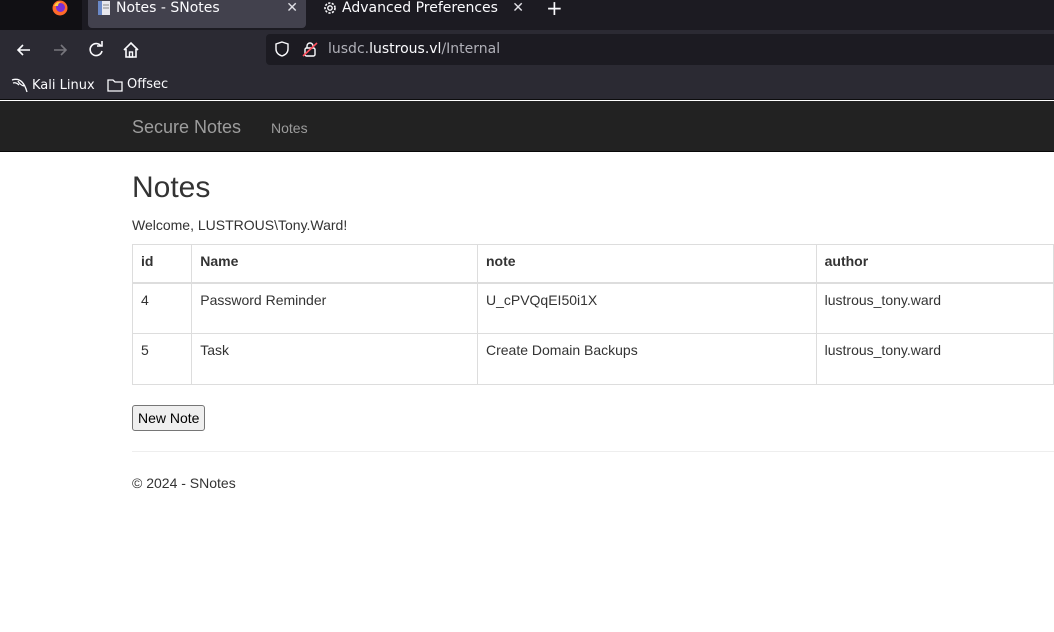 Image resolution: width=1054 pixels, height=632 pixels. I want to click on bookmark-offsec-folder: Offsec, so click(137, 84).